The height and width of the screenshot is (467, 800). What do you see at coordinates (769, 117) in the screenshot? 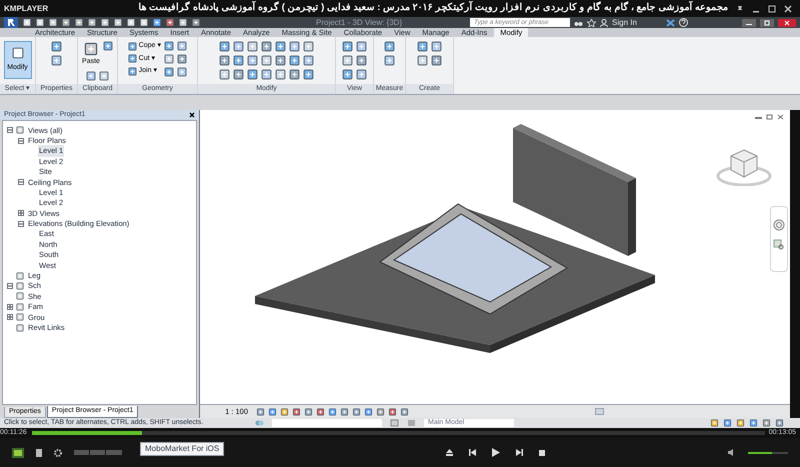
I see `restore-icon` at bounding box center [769, 117].